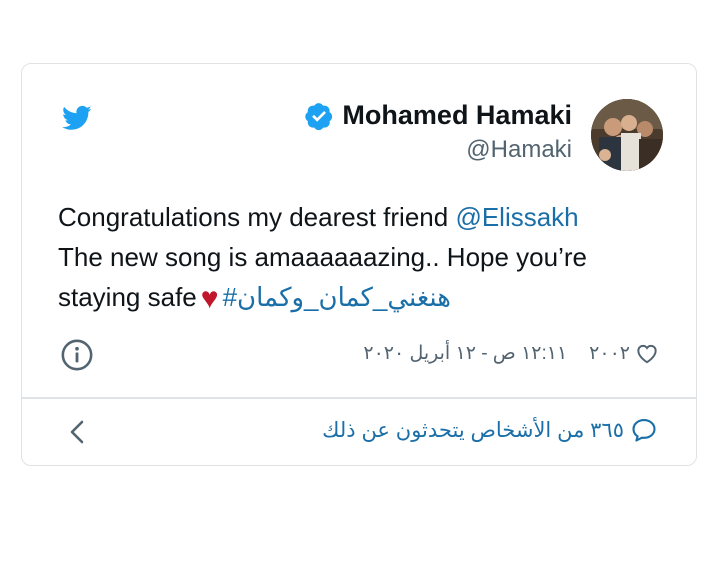  Describe the element at coordinates (516, 217) in the screenshot. I see `mention-link: @Elissakh` at that location.